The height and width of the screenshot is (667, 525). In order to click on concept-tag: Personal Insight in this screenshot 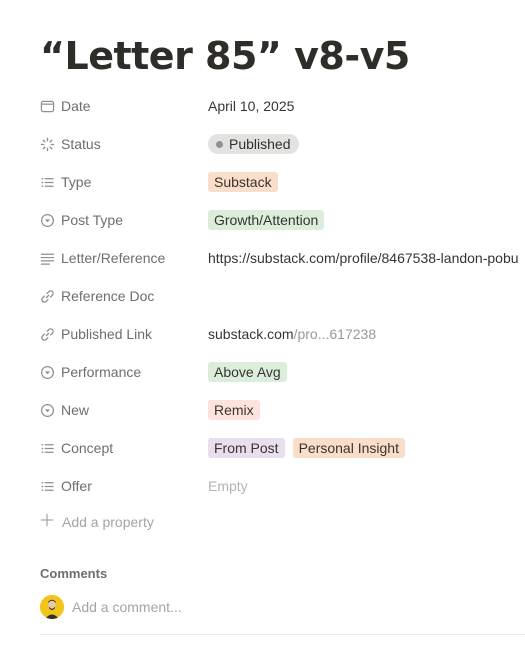, I will do `click(348, 448)`.